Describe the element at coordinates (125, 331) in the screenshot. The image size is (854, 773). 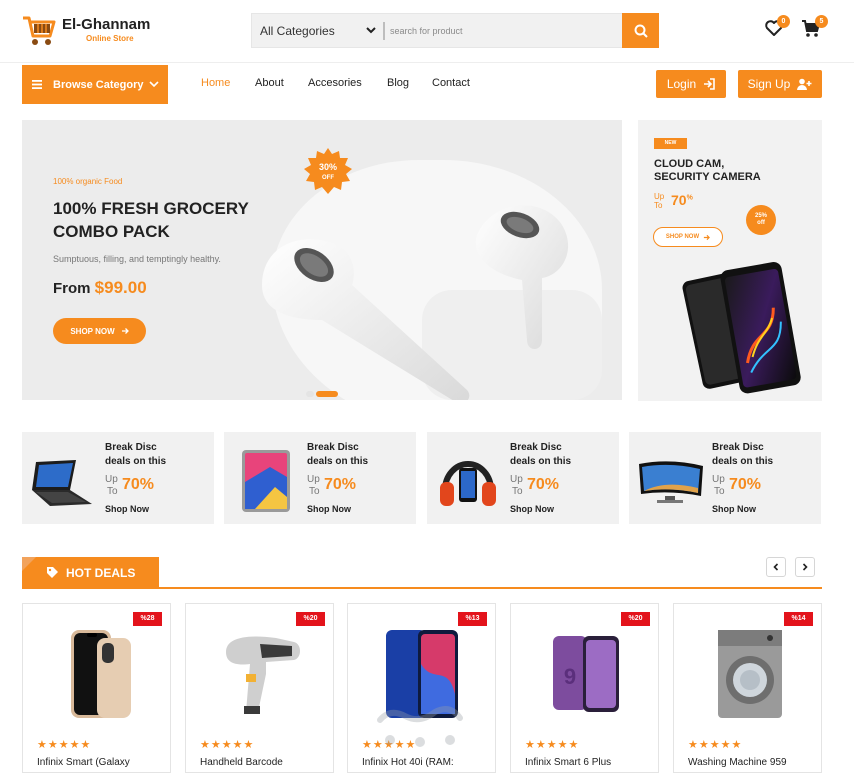
I see `arrow-right-icon` at that location.